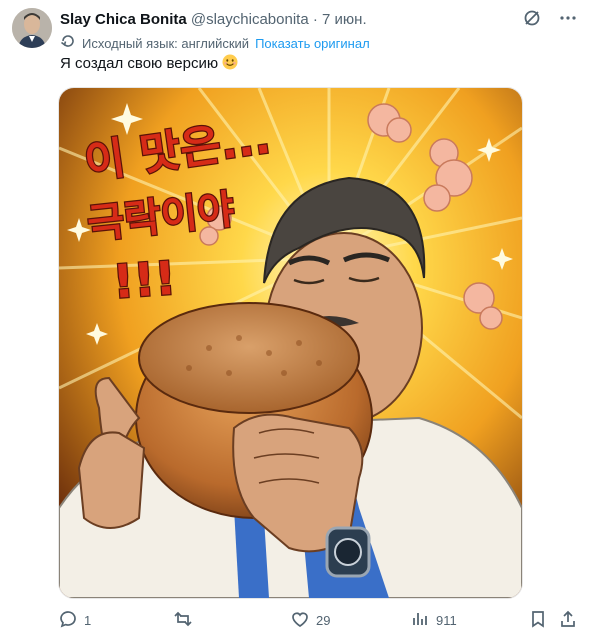  I want to click on views-button: 911, so click(433, 620).